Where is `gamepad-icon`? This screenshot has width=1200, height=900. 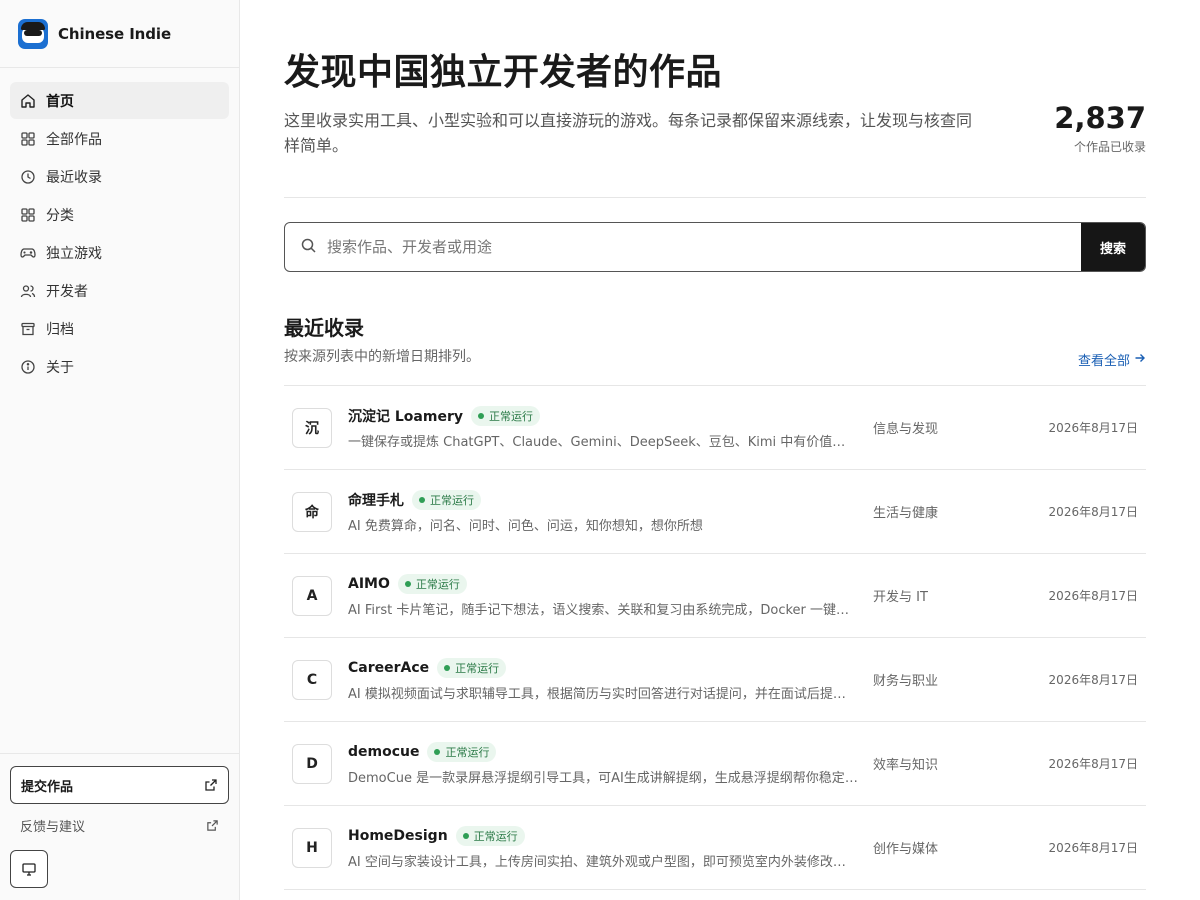 gamepad-icon is located at coordinates (28, 253).